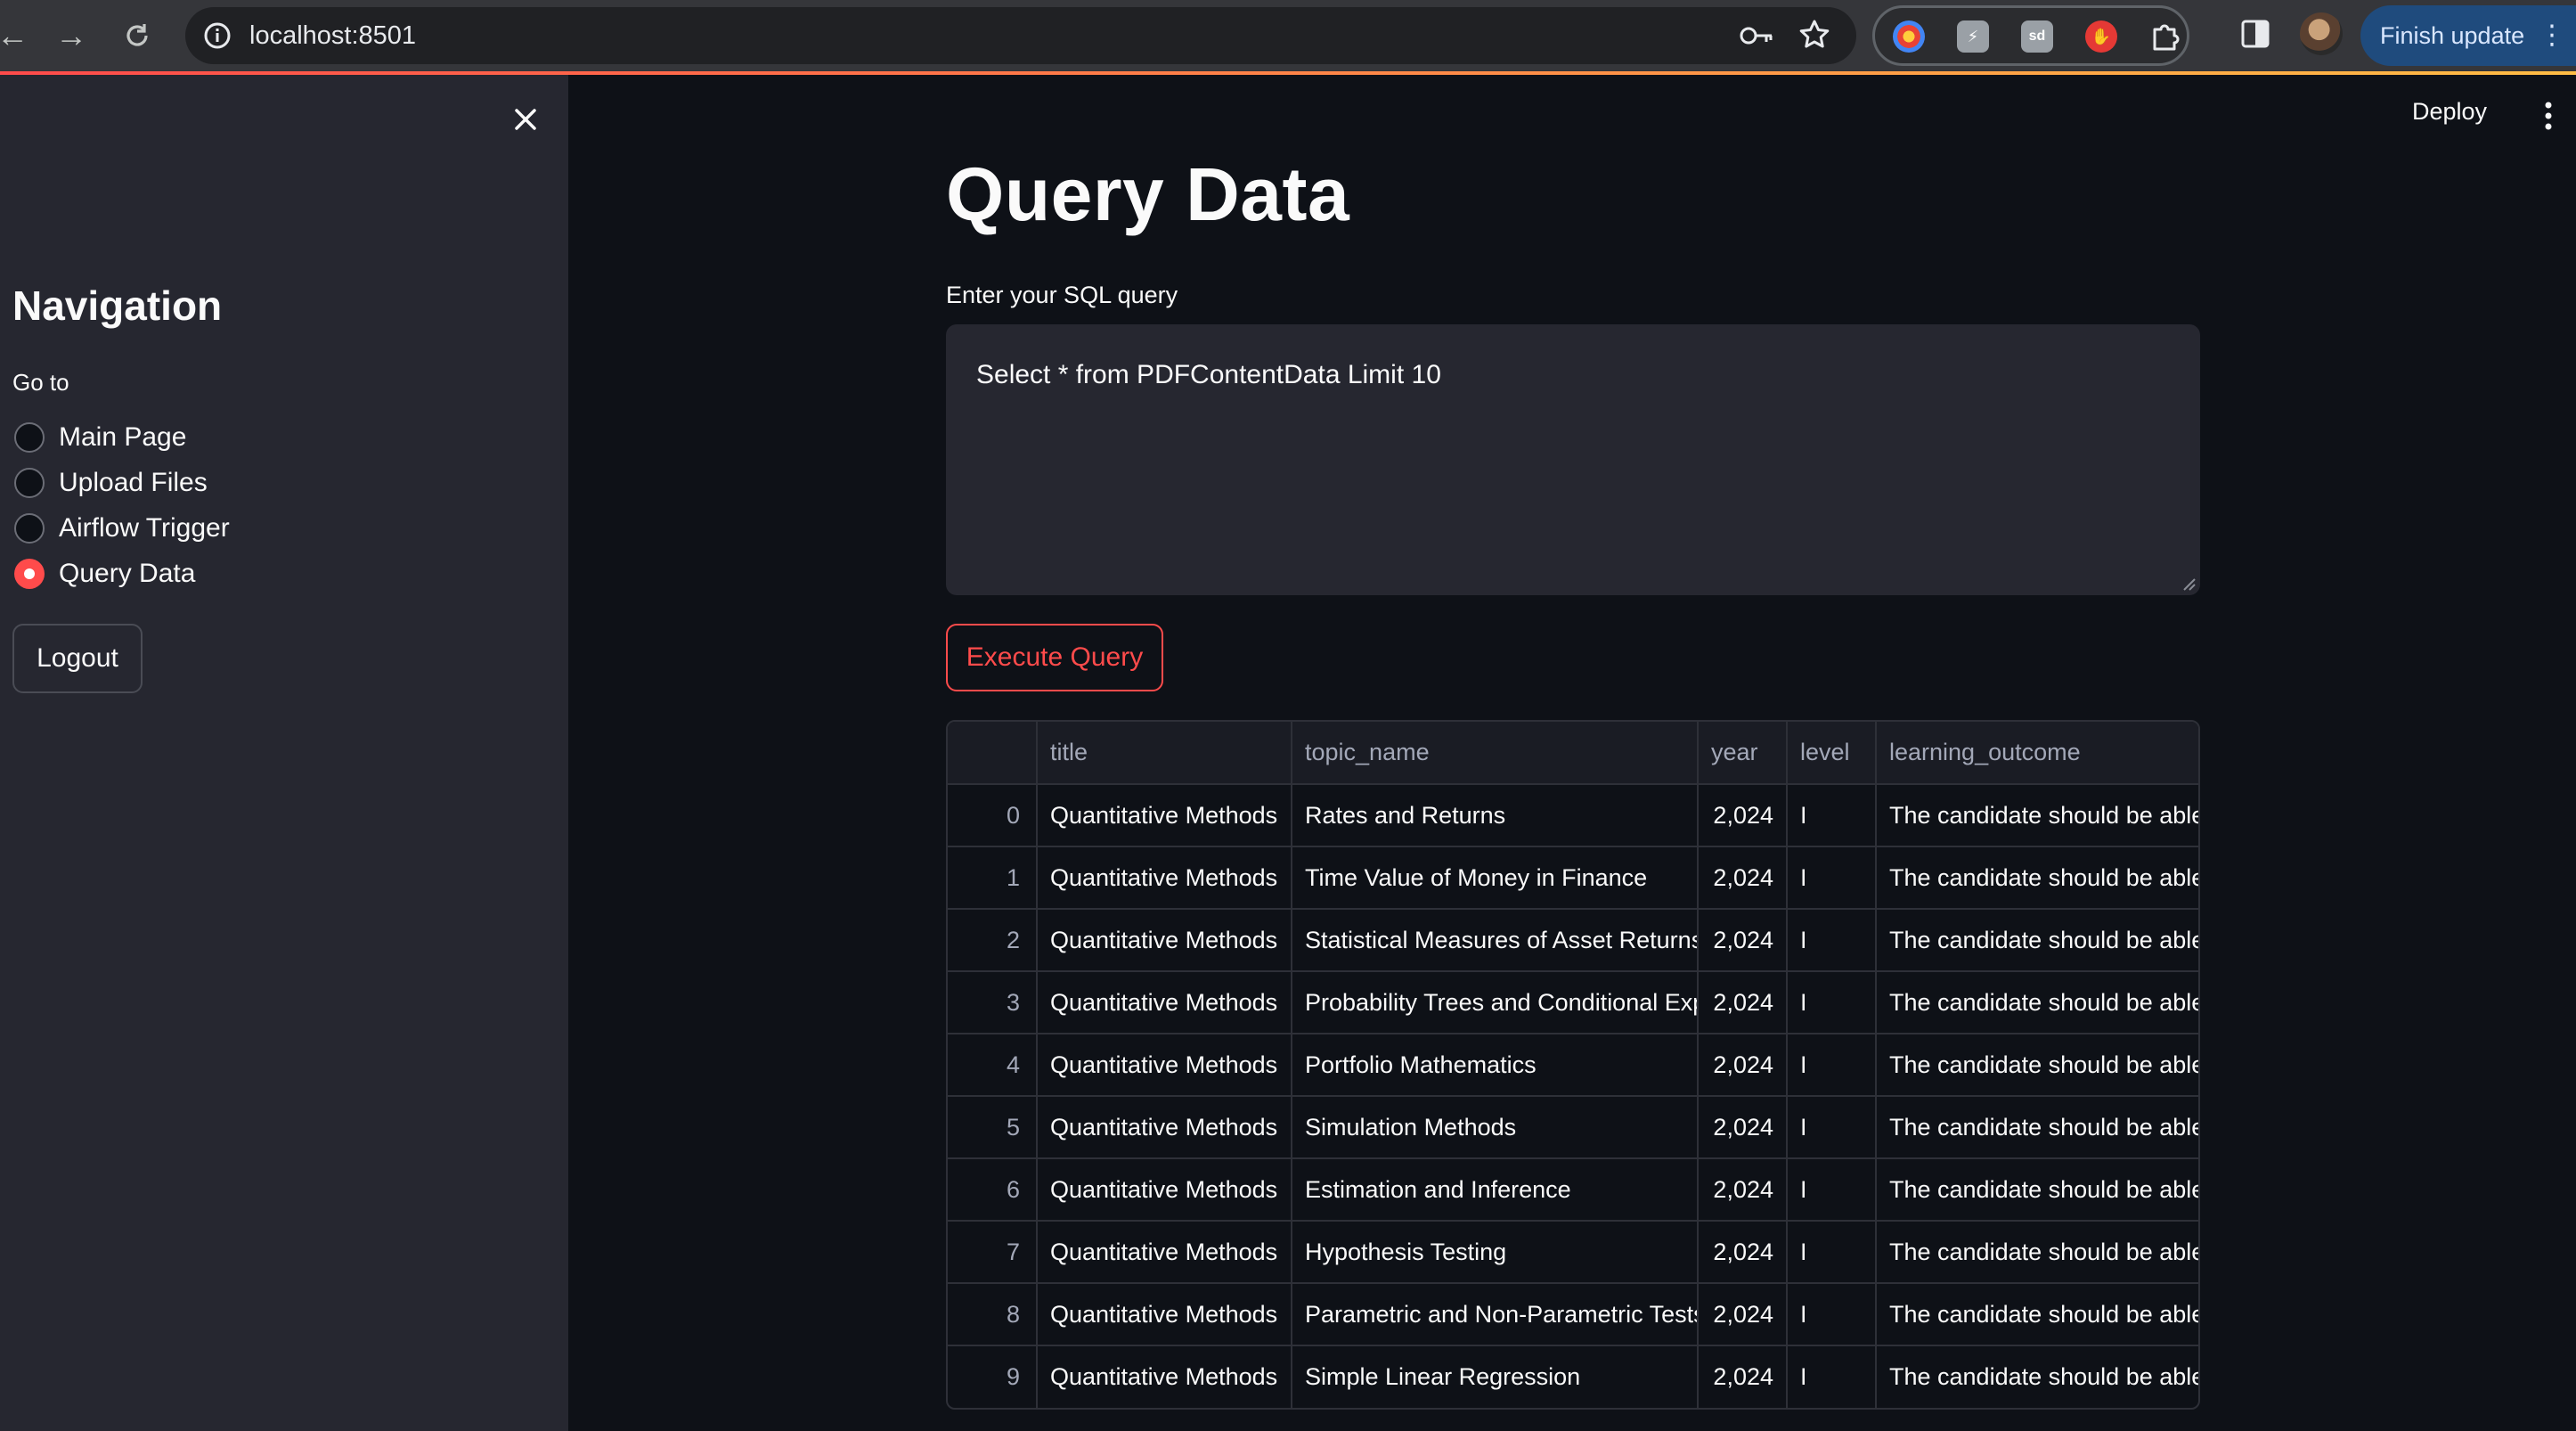  Describe the element at coordinates (1164, 753) in the screenshot. I see `column-header-title: title` at that location.